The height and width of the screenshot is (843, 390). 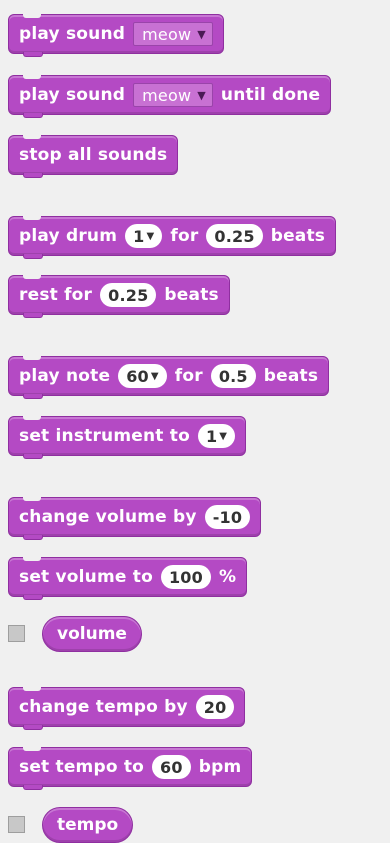 I want to click on volume-checkbox, so click(x=16, y=633).